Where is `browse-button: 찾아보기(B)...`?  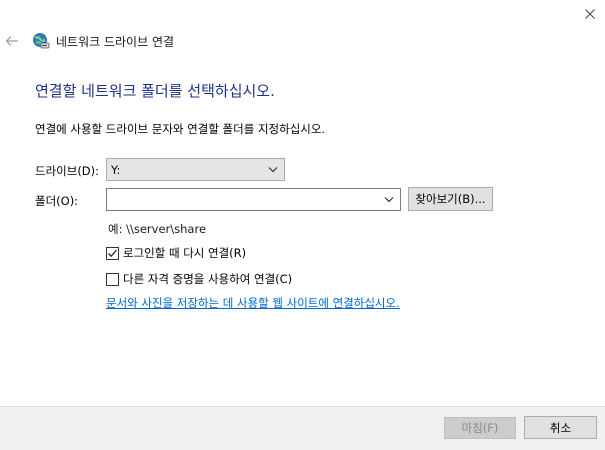 browse-button: 찾아보기(B)... is located at coordinates (450, 199).